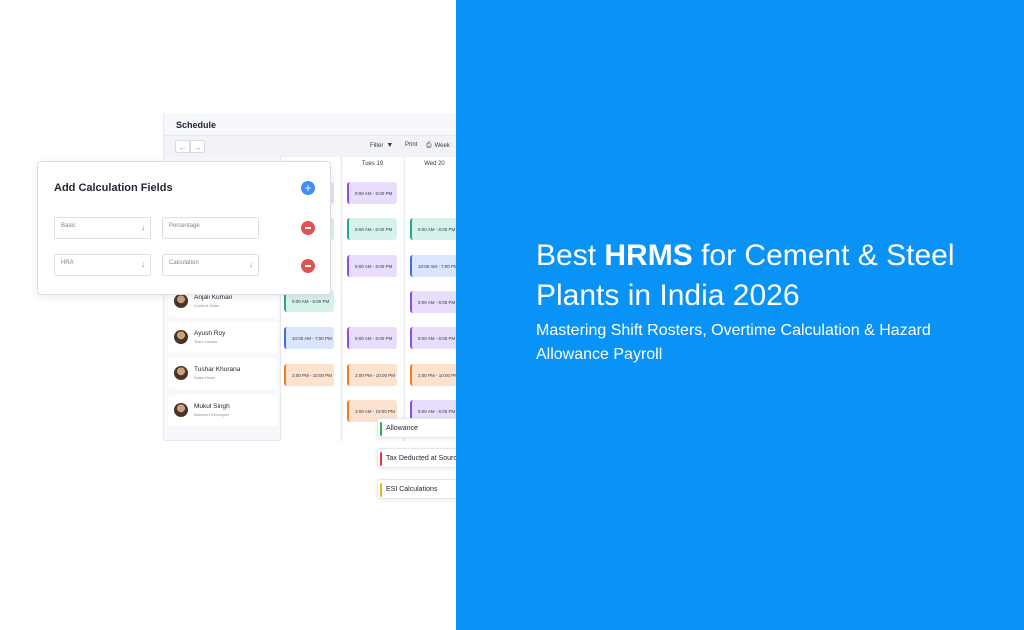 This screenshot has width=1024, height=630. I want to click on filter-label: Filter, so click(377, 145).